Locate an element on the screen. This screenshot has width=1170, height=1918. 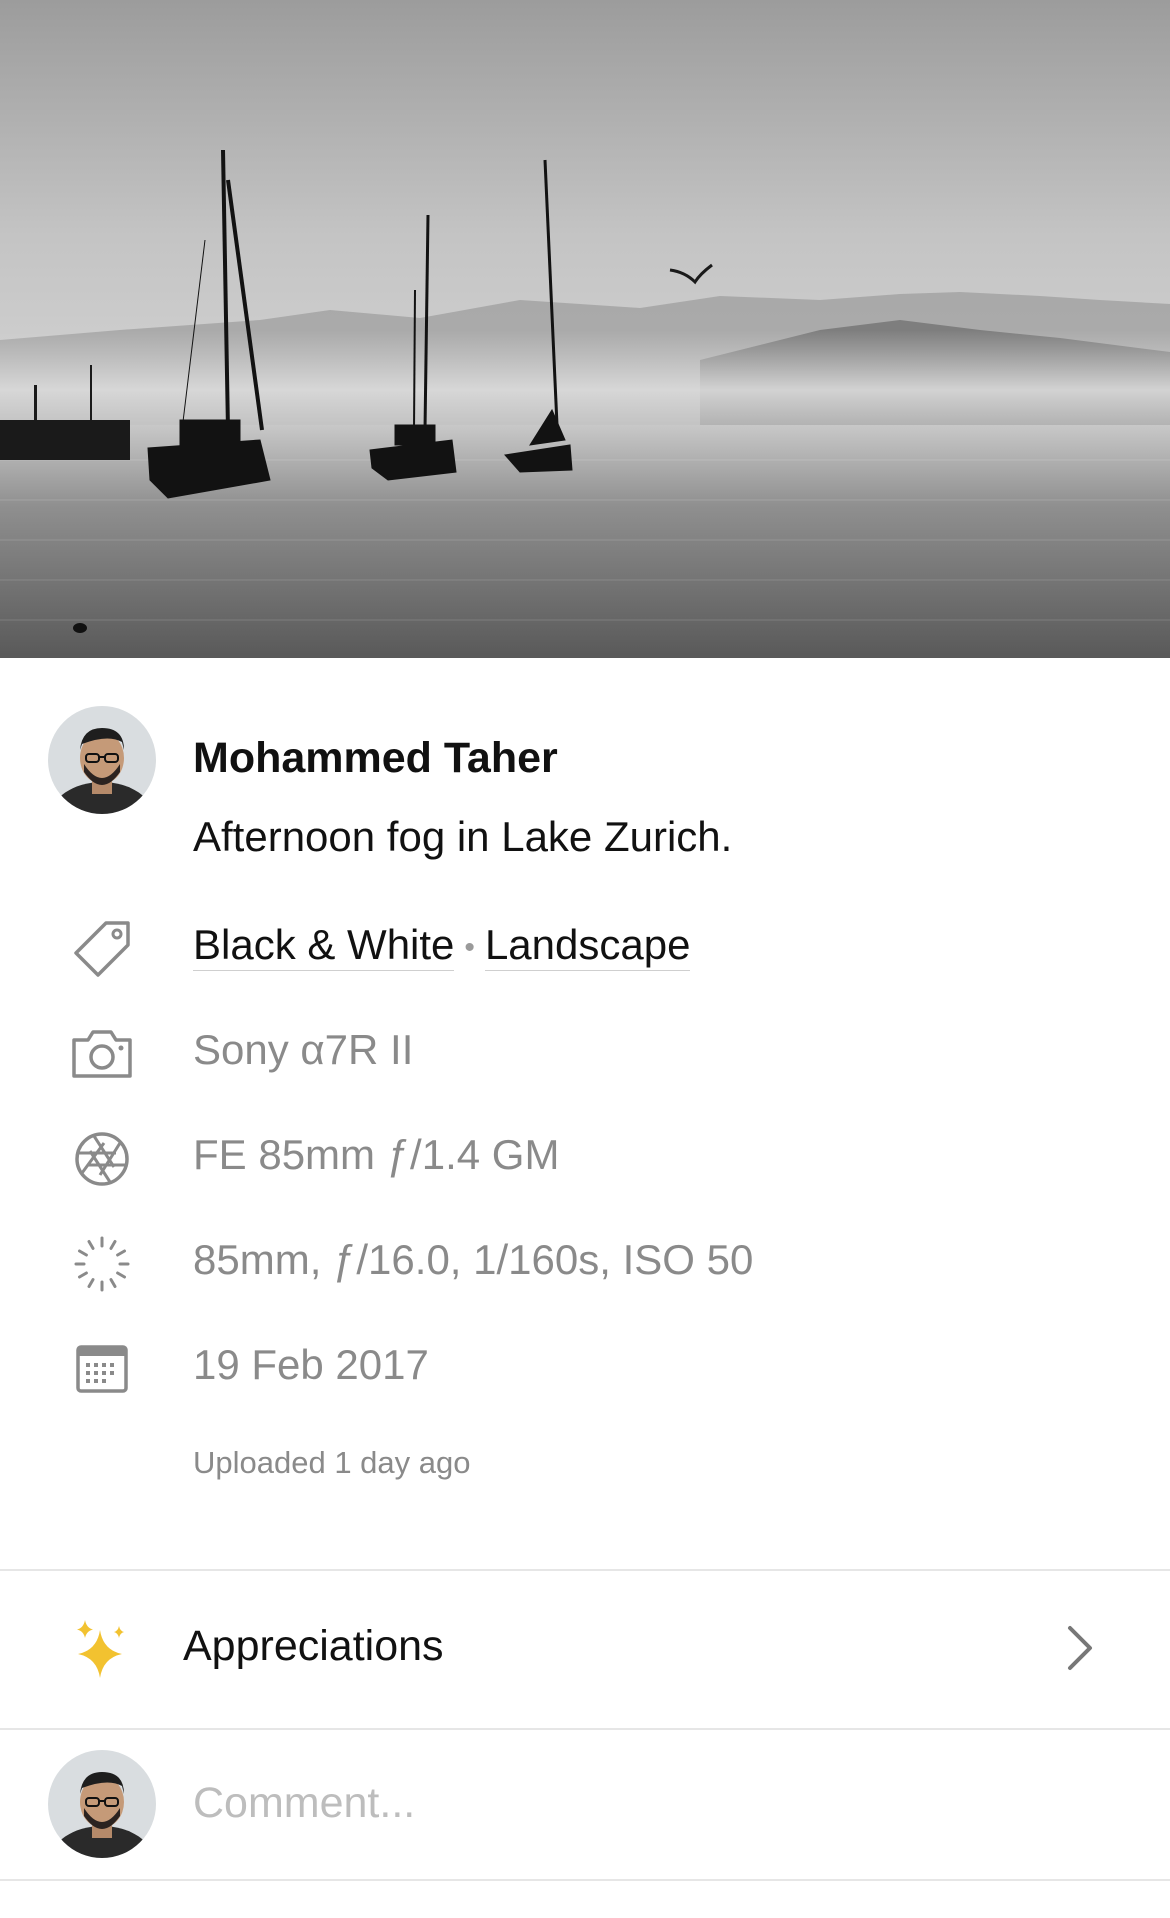
author-avatar is located at coordinates (102, 760).